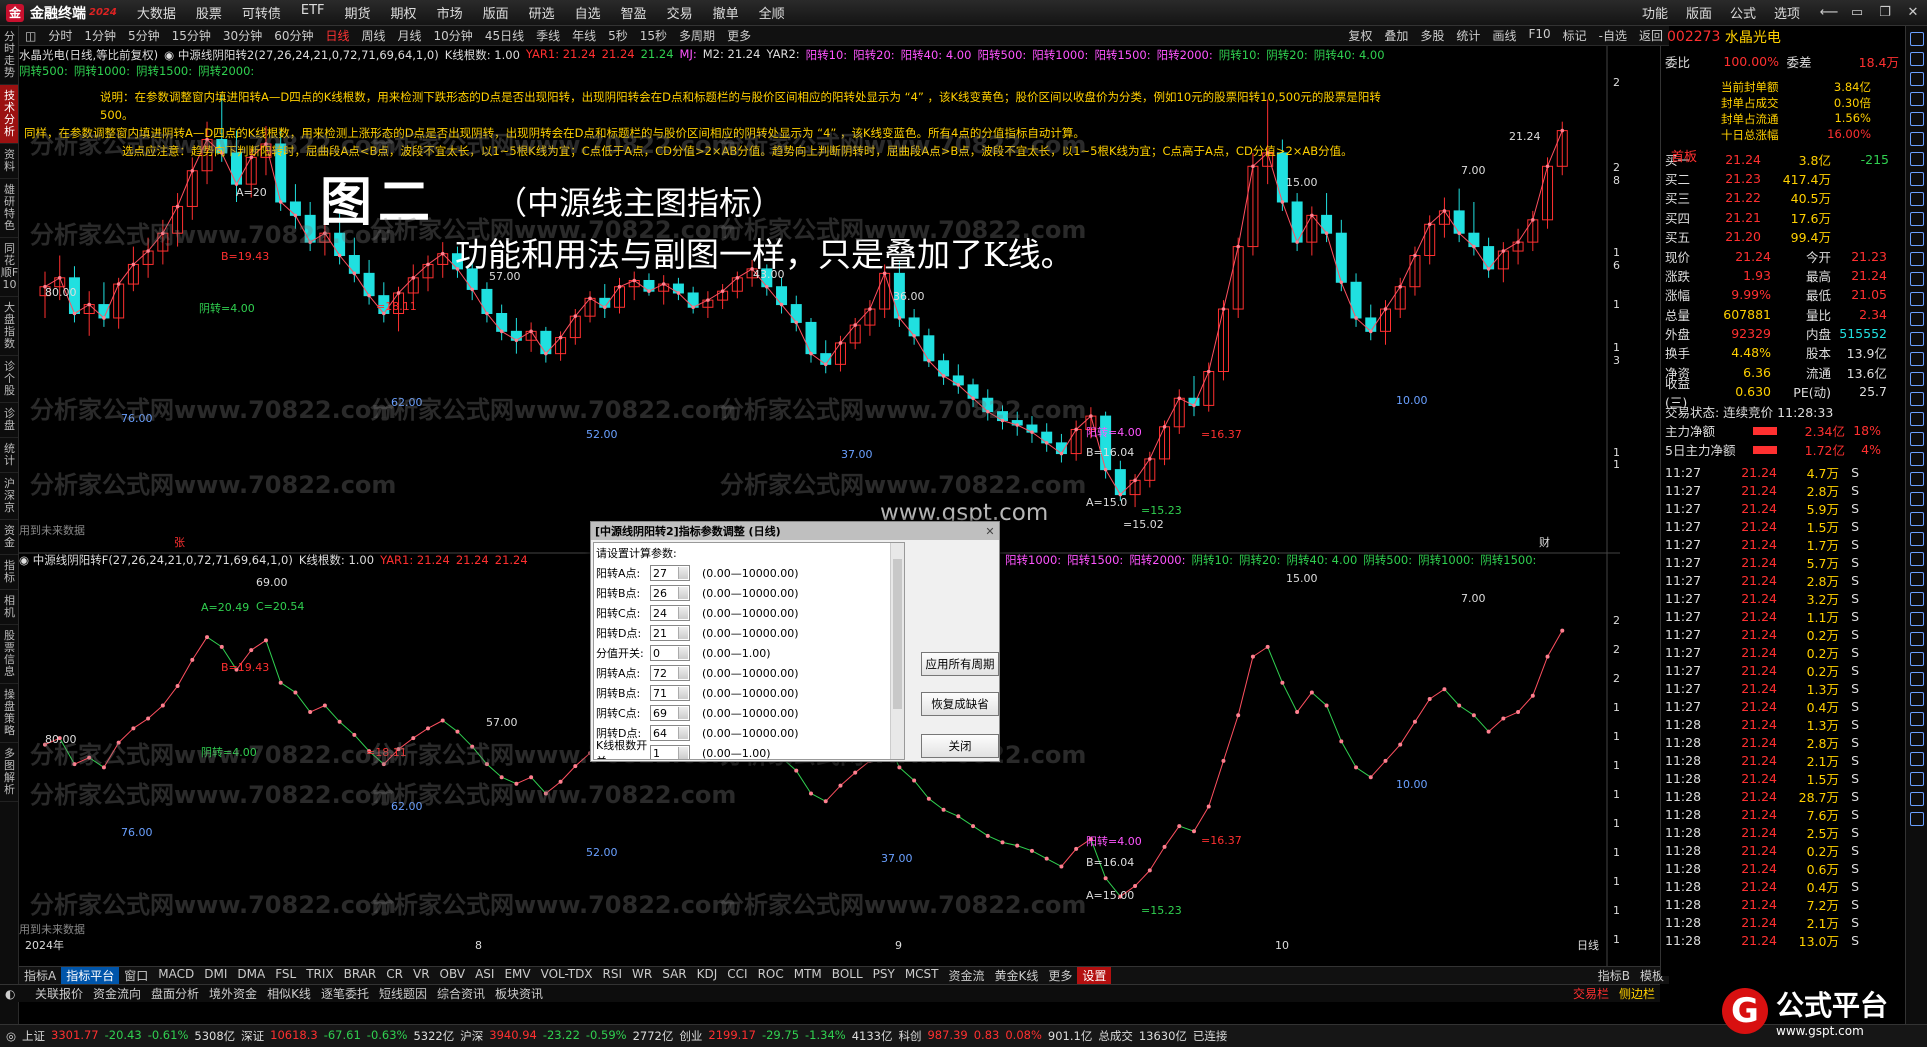  Describe the element at coordinates (9, 114) in the screenshot. I see `left-tab: 技术分析` at that location.